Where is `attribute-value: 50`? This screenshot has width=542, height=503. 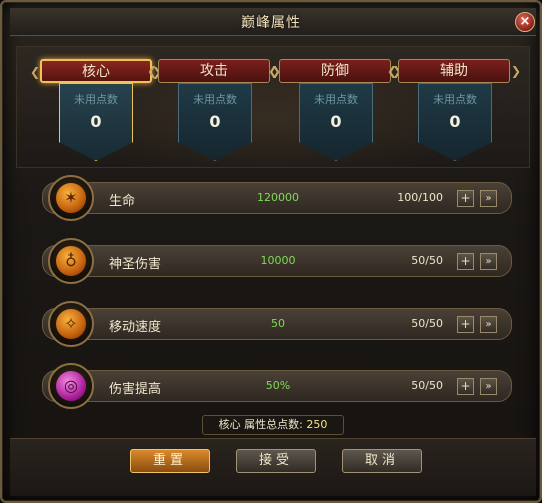 attribute-value: 50 is located at coordinates (278, 323).